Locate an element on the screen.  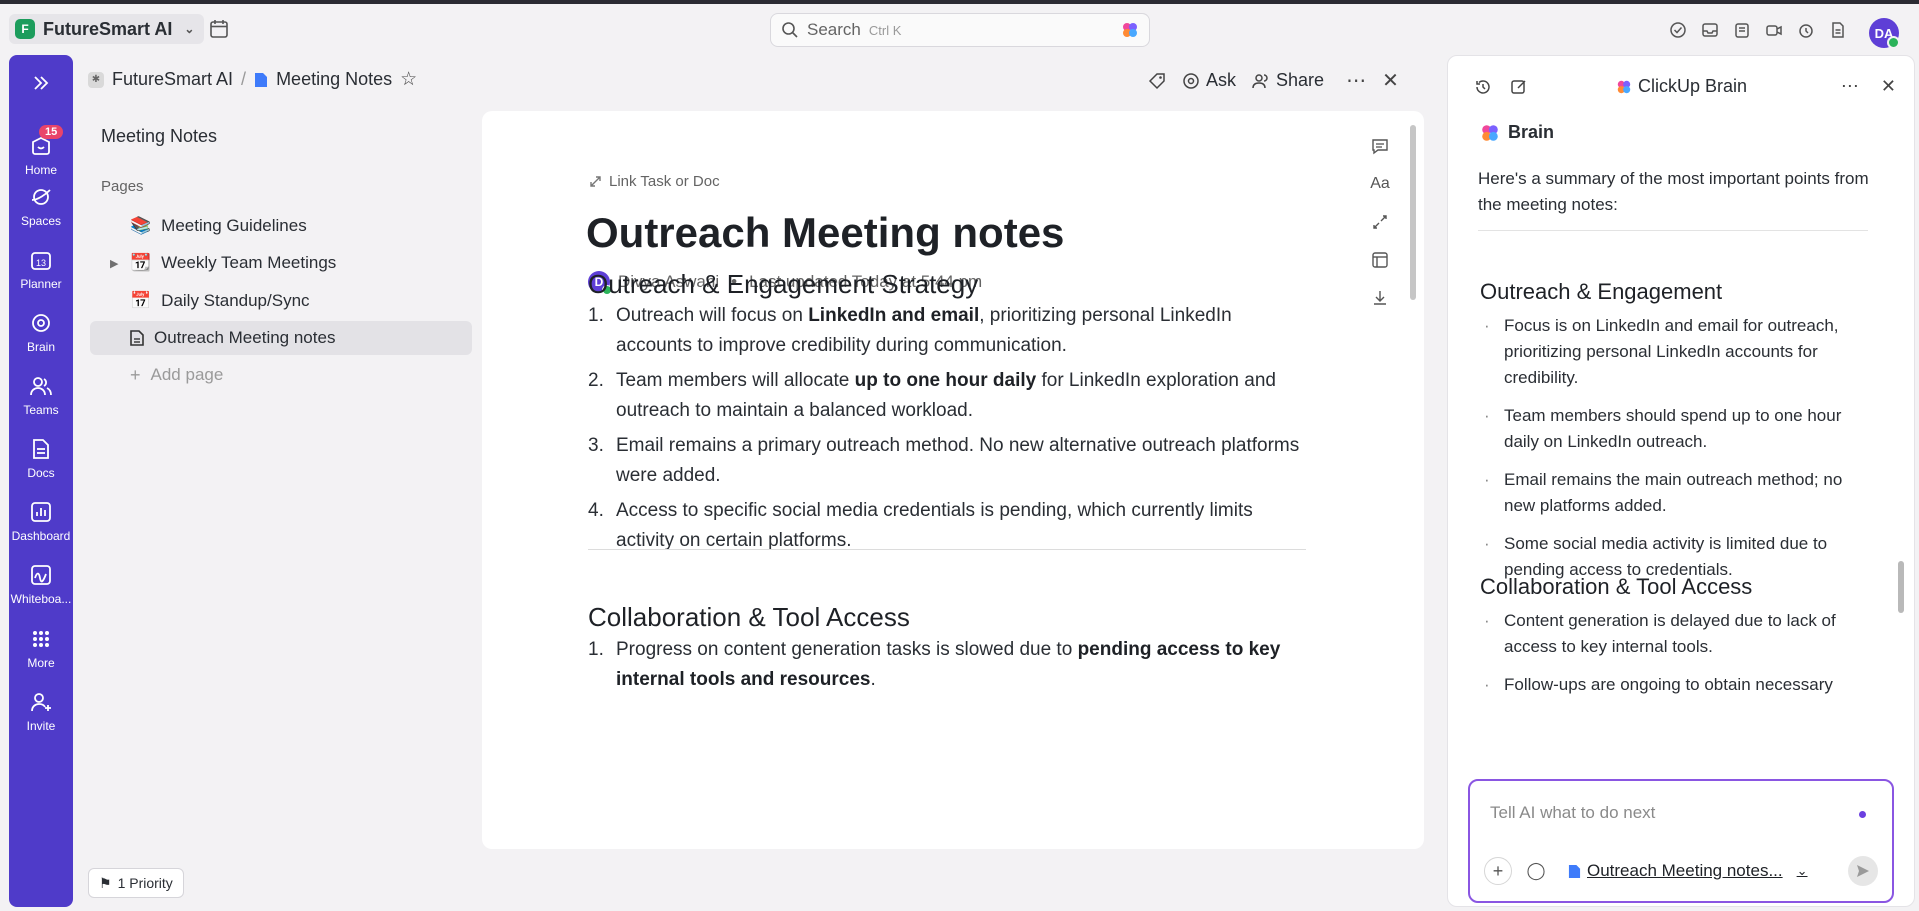
notepad-icon is located at coordinates (1742, 30).